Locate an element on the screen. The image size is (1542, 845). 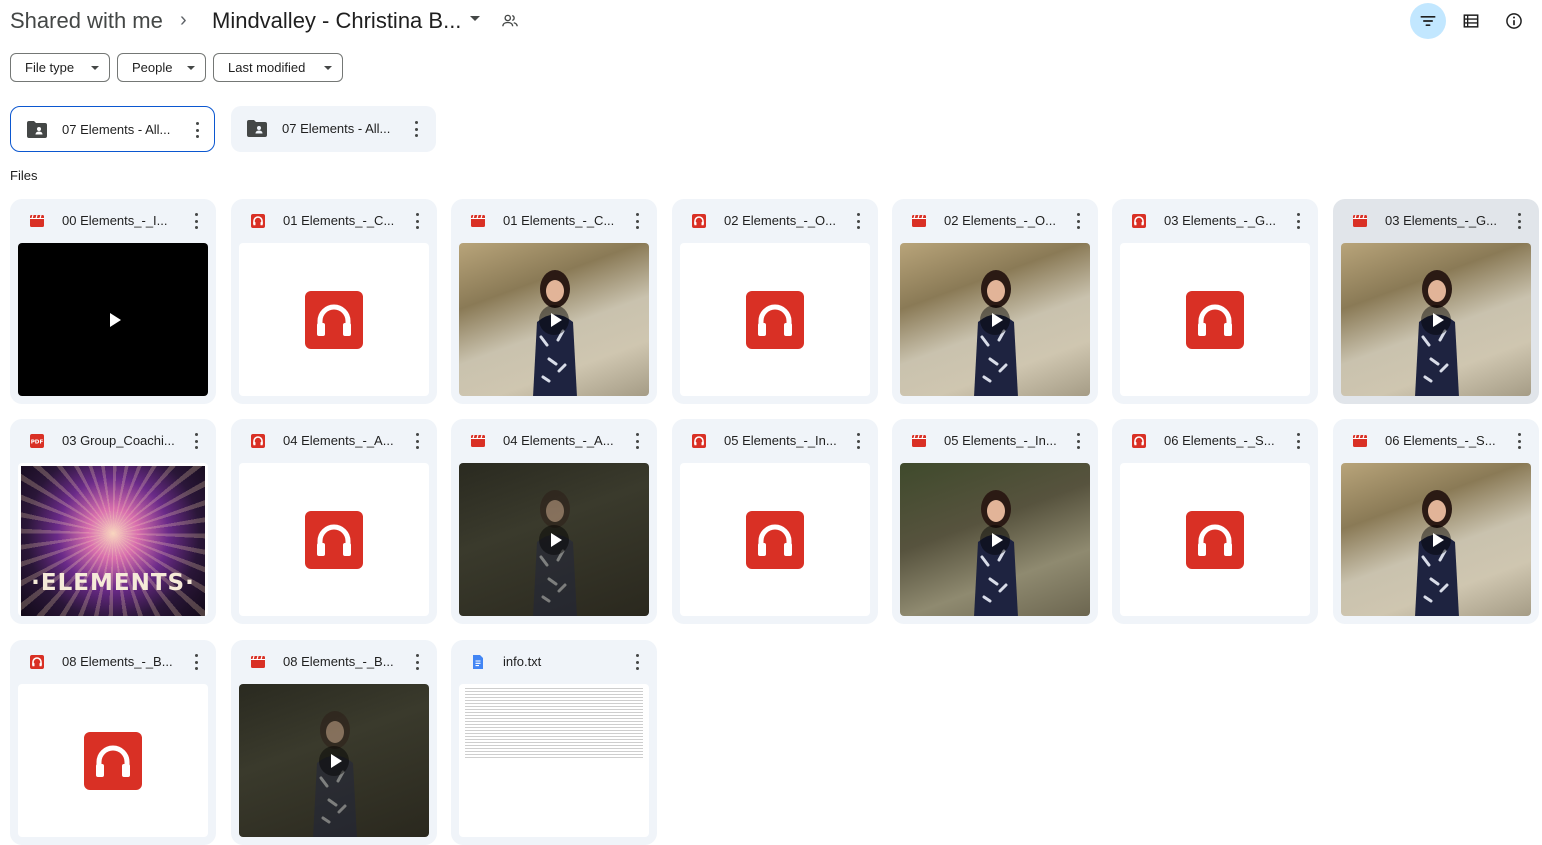
file-card: PDF 03 Group_Coachi... ·ELEMENTS· is located at coordinates (113, 521).